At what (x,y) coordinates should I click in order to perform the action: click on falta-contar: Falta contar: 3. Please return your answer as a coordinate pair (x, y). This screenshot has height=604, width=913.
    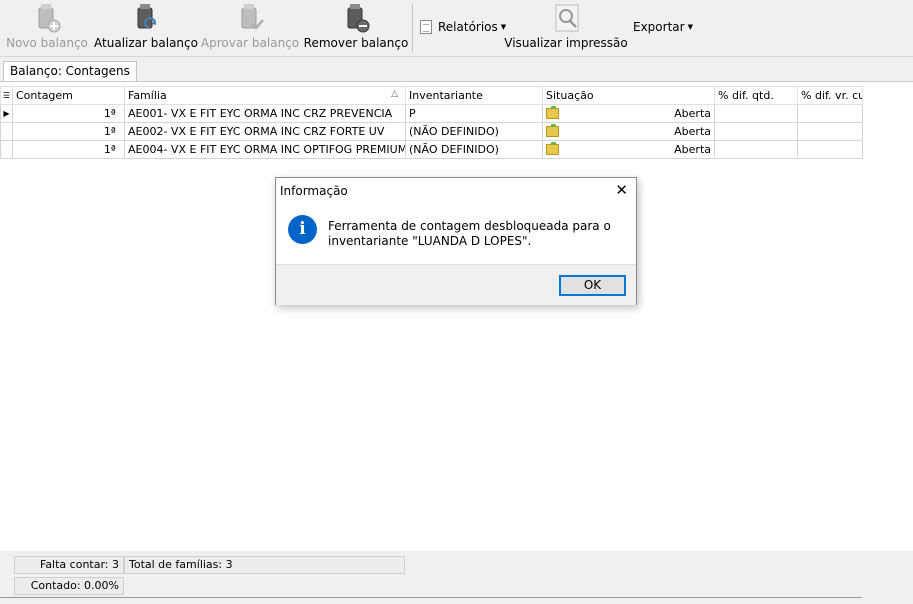
    Looking at the image, I should click on (69, 565).